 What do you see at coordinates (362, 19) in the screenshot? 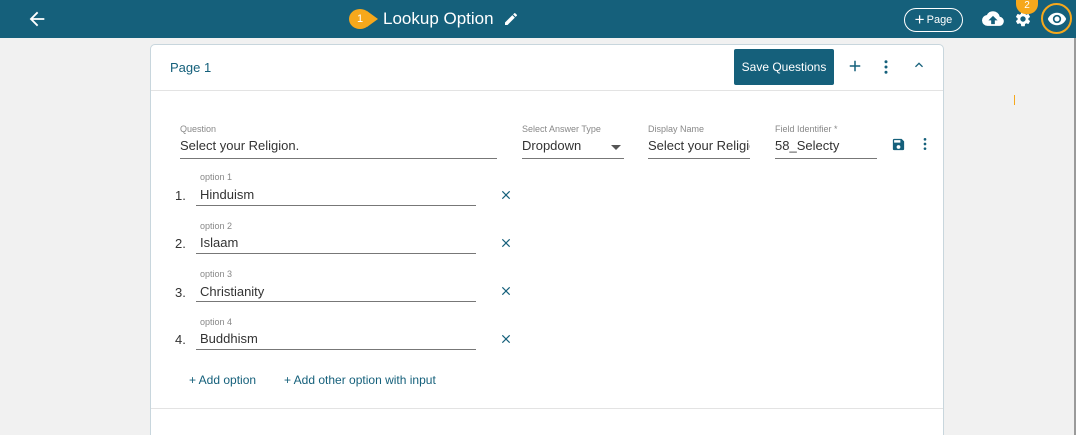
I see `step-1-marker: 1` at bounding box center [362, 19].